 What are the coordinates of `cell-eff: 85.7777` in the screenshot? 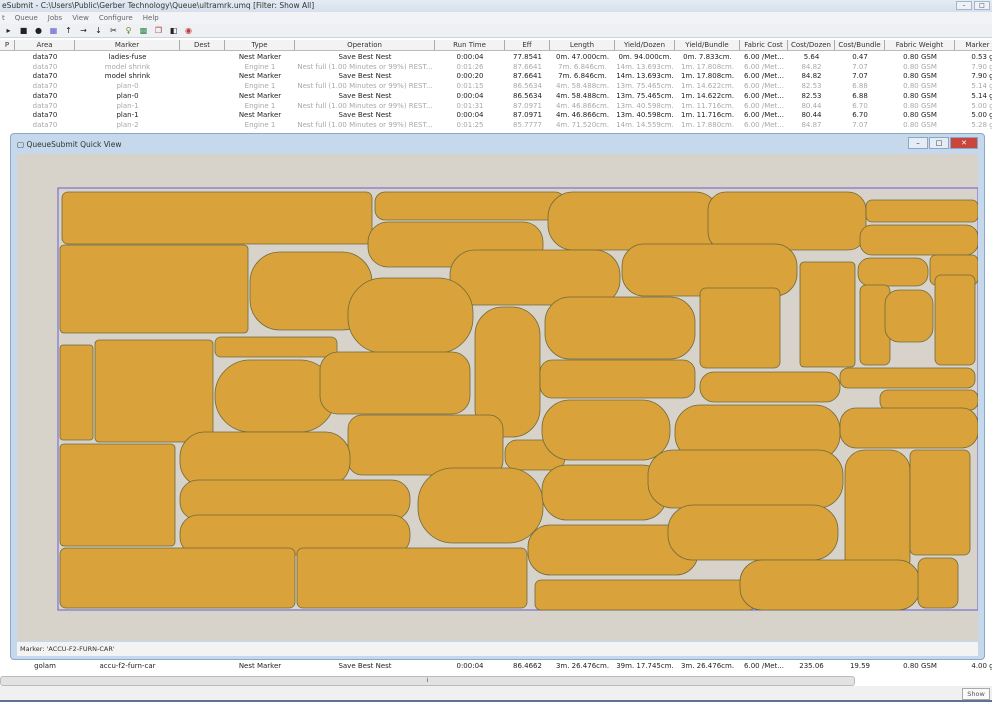 It's located at (527, 124).